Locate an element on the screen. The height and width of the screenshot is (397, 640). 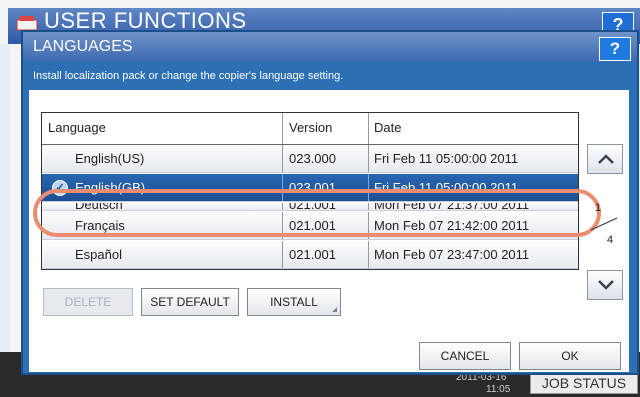
scroll-down-button is located at coordinates (605, 285).